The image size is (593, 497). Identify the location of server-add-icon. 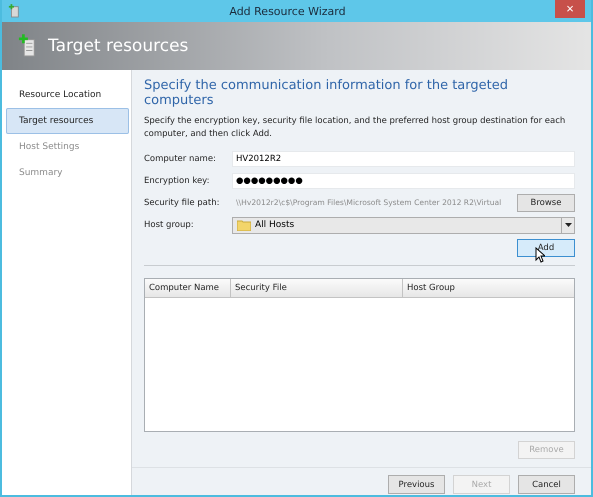
(27, 46).